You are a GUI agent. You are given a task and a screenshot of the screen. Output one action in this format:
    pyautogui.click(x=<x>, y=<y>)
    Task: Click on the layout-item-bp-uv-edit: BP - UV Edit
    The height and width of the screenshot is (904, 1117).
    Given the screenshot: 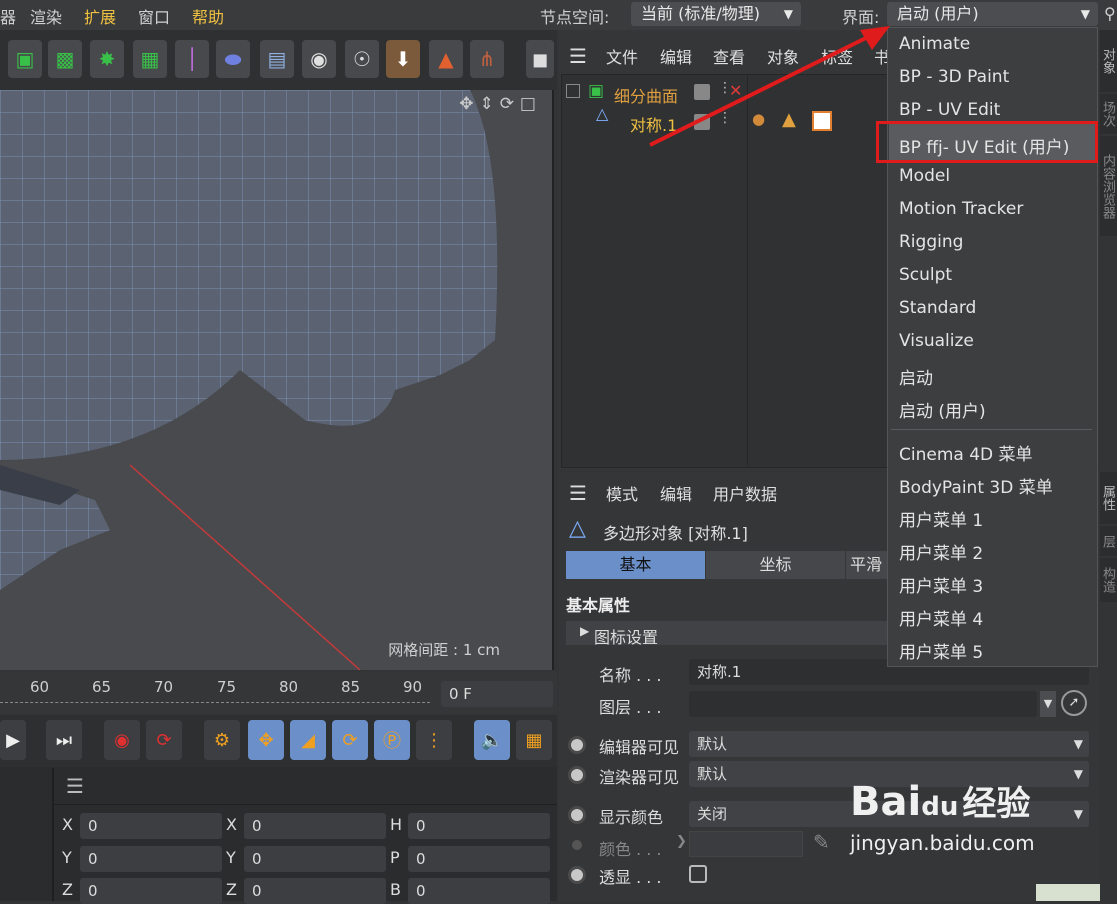 What is the action you would take?
    pyautogui.click(x=949, y=110)
    